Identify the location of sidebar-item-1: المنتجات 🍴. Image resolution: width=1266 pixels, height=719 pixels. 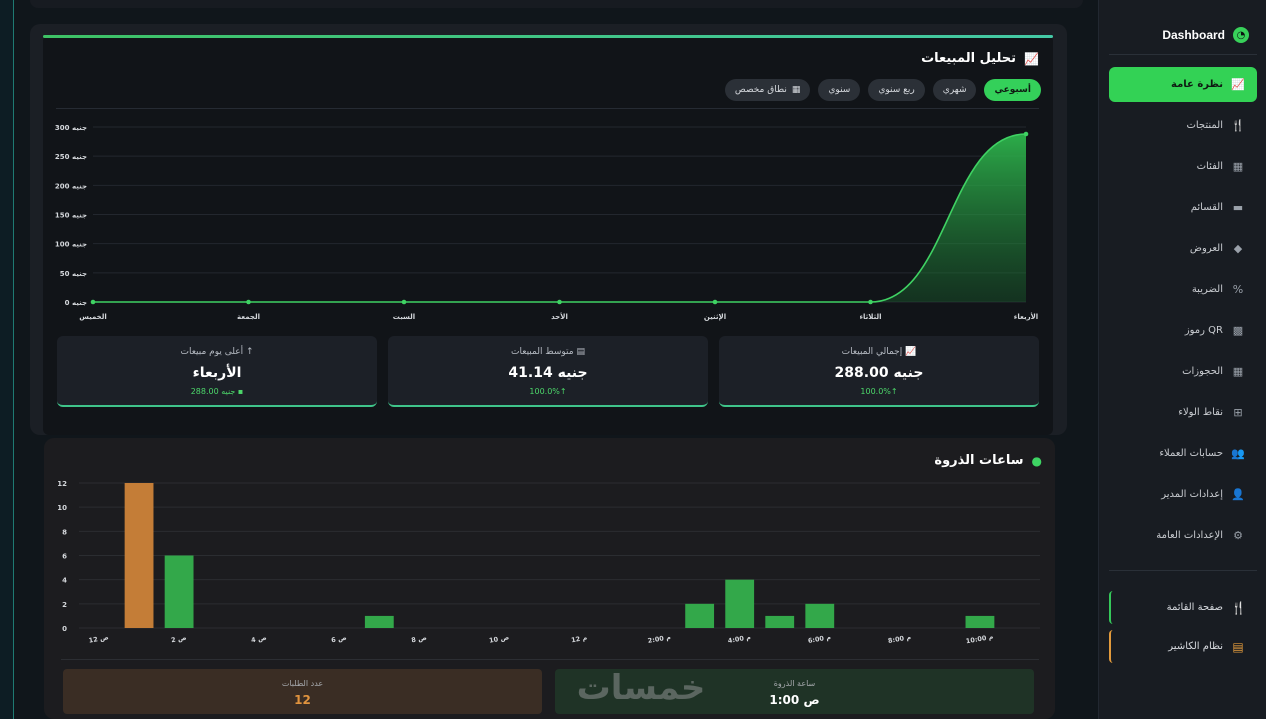
(1183, 125).